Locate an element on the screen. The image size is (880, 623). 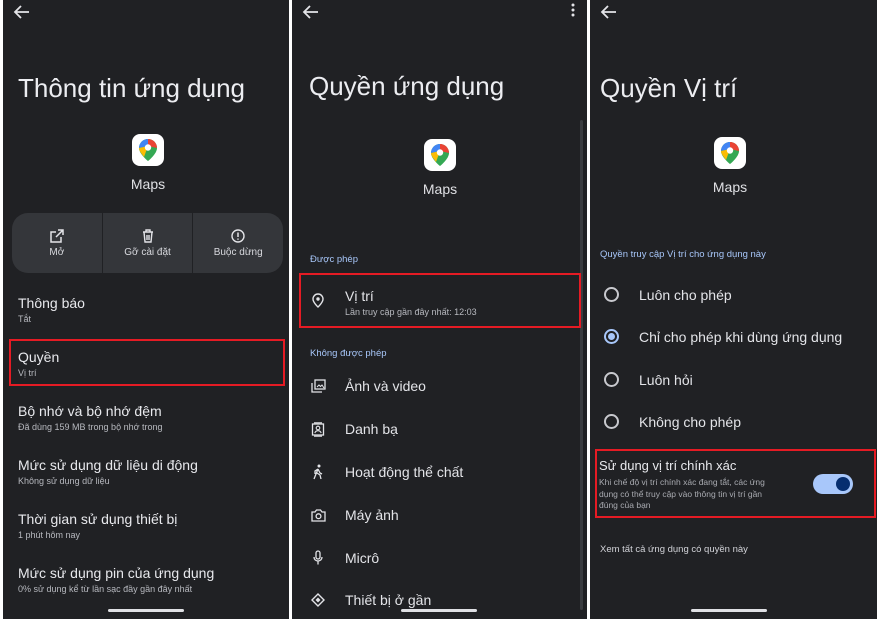
permission-nearby-devices: Thiết bị ở gần is located at coordinates (440, 600).